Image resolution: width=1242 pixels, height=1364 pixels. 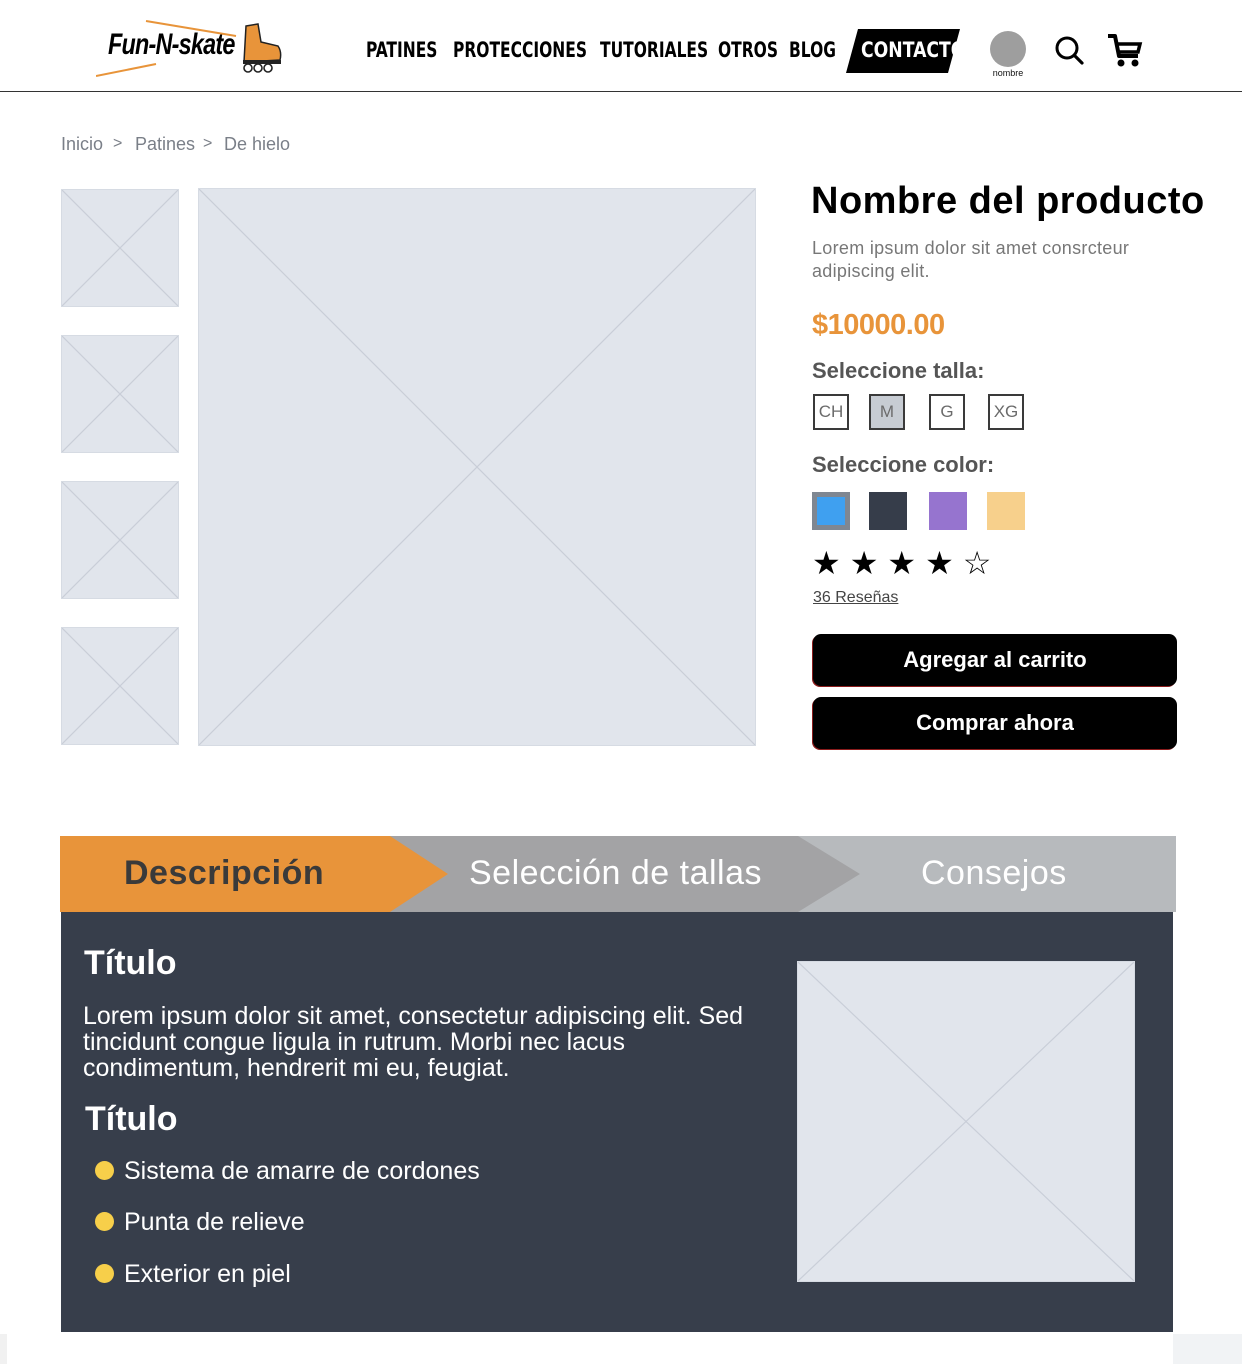 I want to click on tab-descripcion: Descripción, so click(x=224, y=873).